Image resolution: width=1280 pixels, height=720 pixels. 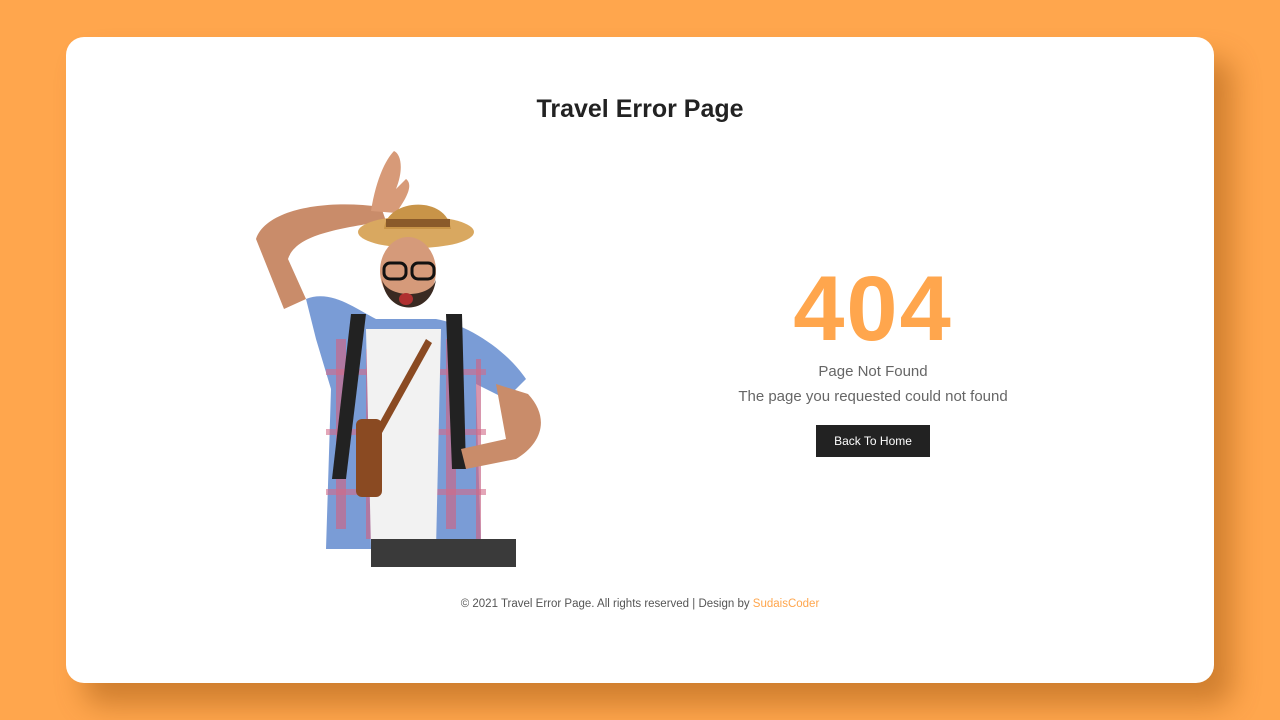 What do you see at coordinates (786, 604) in the screenshot?
I see `author-link: SudaisCoder` at bounding box center [786, 604].